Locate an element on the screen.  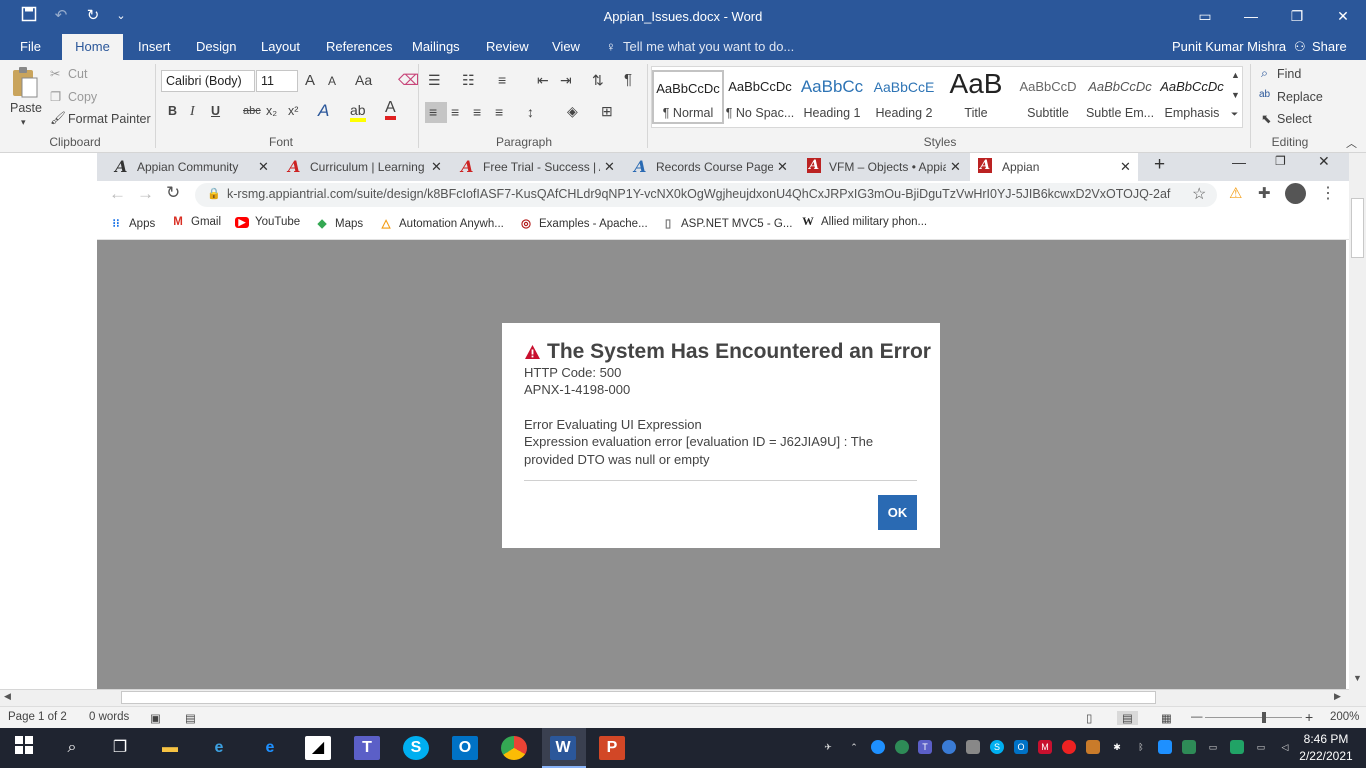
tab-layout: Layout is located at coordinates (280, 46).